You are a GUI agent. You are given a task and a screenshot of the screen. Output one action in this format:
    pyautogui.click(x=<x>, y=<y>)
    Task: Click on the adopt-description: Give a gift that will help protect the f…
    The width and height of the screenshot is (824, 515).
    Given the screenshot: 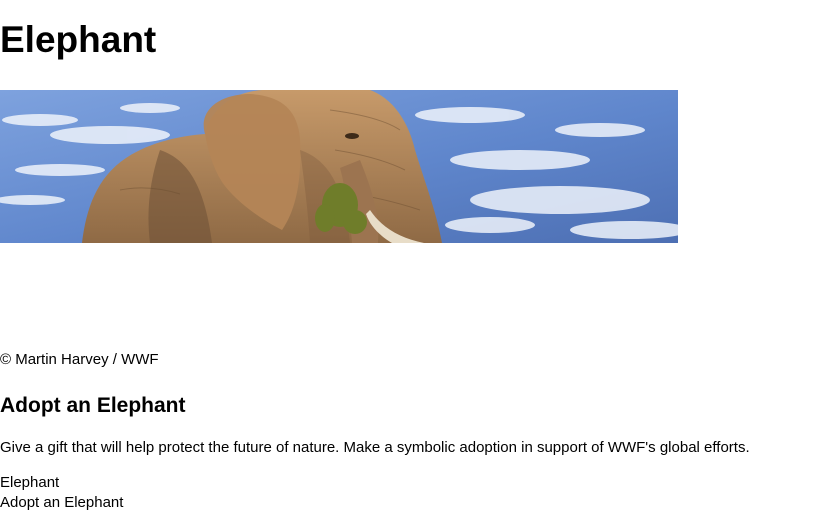 What is the action you would take?
    pyautogui.click(x=375, y=447)
    